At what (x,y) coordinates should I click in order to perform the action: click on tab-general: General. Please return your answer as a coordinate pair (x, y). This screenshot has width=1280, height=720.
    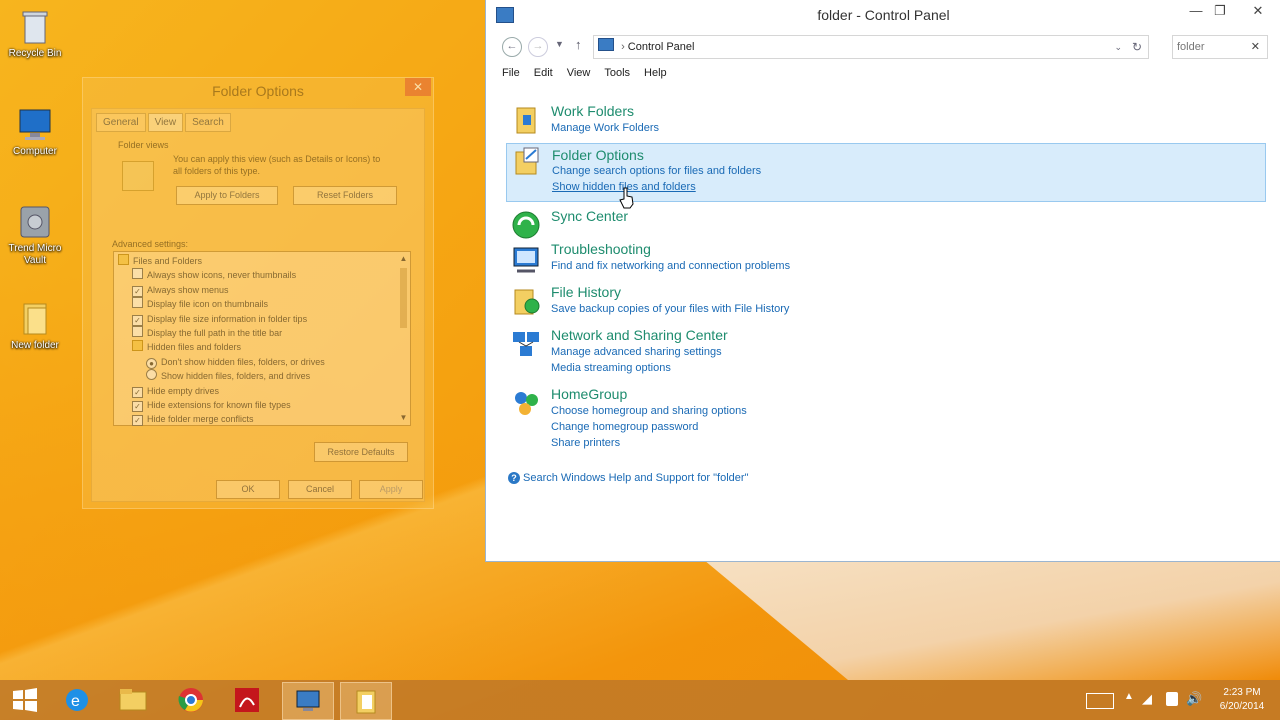
    Looking at the image, I should click on (121, 122).